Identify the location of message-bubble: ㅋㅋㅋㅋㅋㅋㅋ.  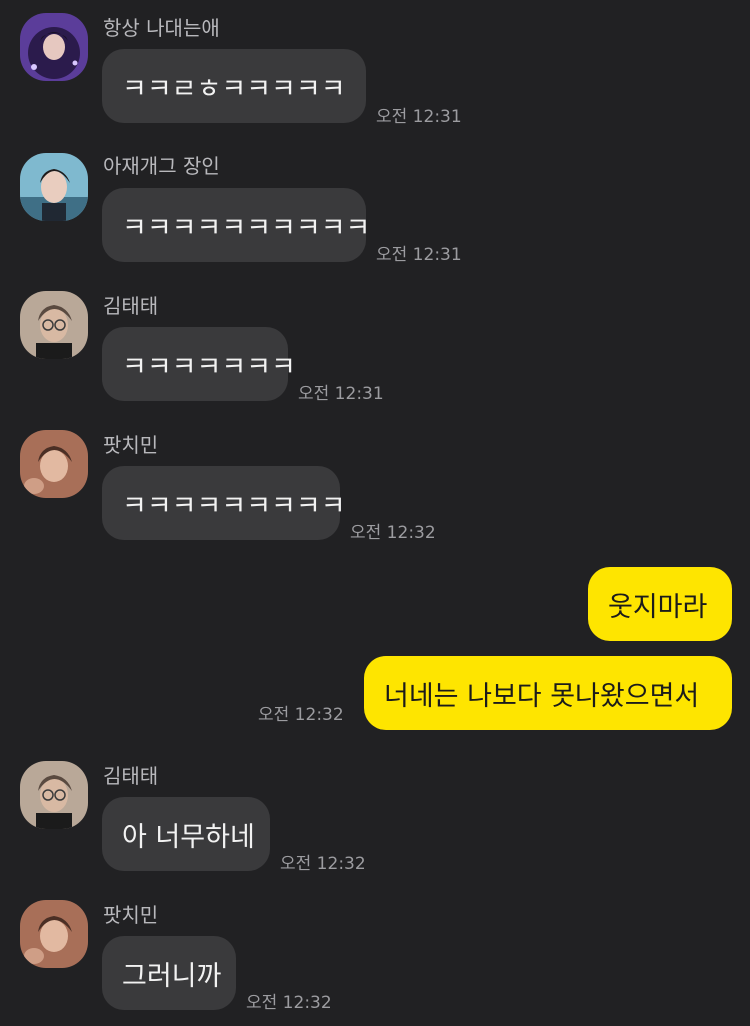
(199, 364).